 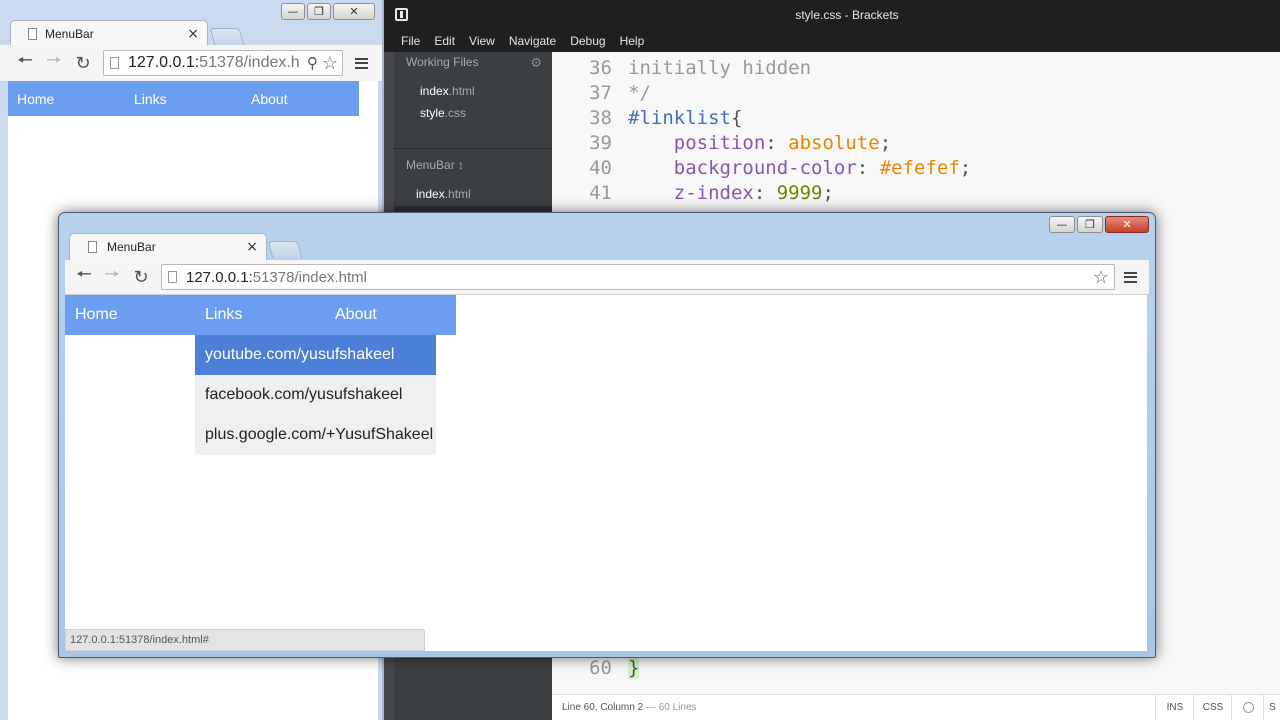 What do you see at coordinates (482, 41) in the screenshot?
I see `menu-view: View` at bounding box center [482, 41].